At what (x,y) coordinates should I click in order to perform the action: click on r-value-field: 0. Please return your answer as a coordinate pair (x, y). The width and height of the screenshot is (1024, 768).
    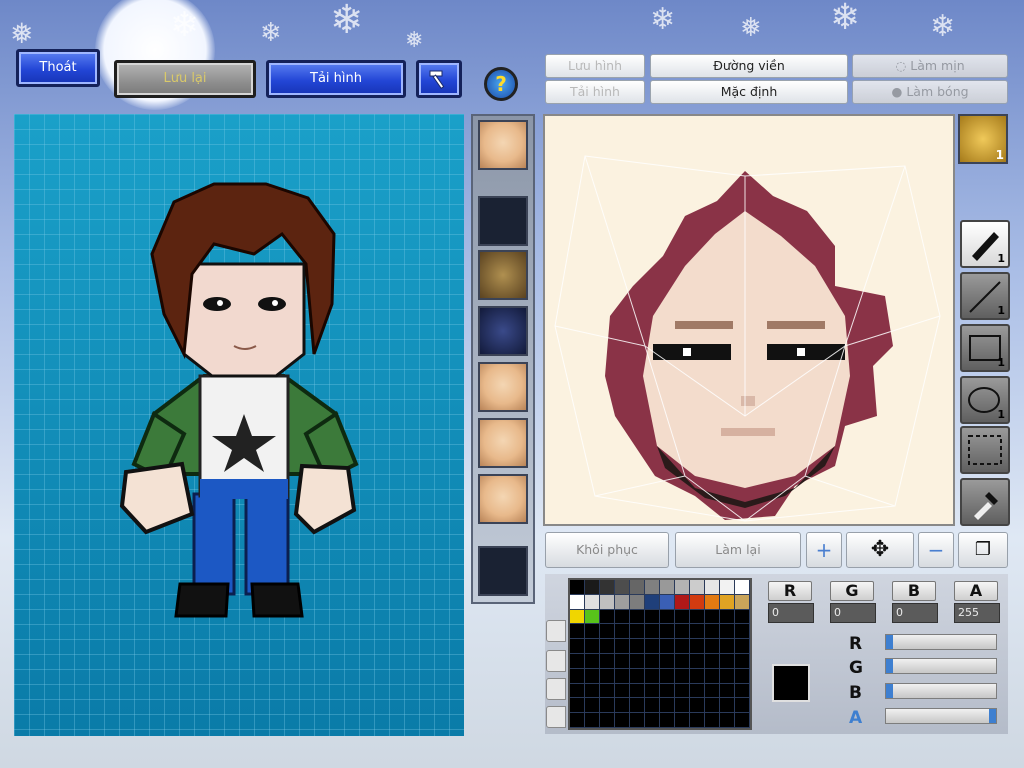
    Looking at the image, I should click on (791, 613).